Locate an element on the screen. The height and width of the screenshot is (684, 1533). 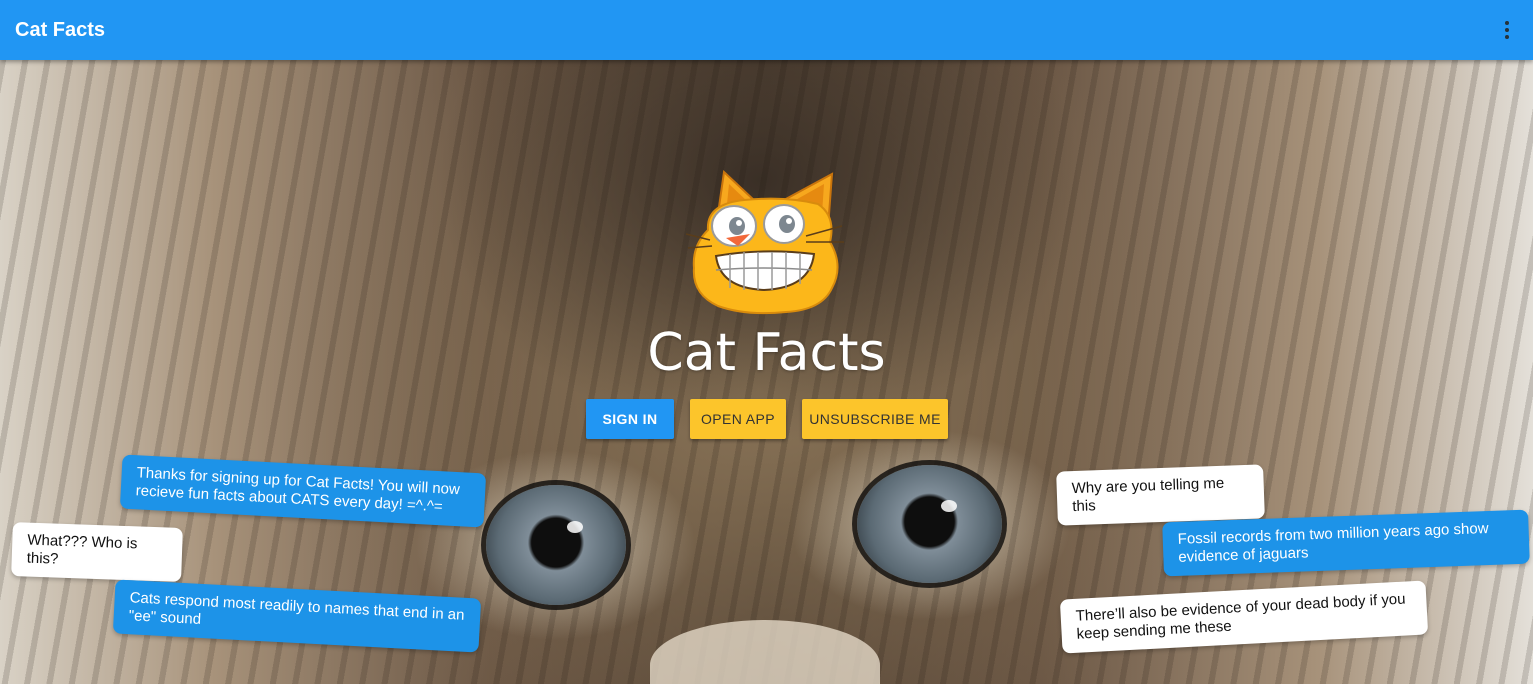
app-bar: Cat Facts is located at coordinates (766, 30).